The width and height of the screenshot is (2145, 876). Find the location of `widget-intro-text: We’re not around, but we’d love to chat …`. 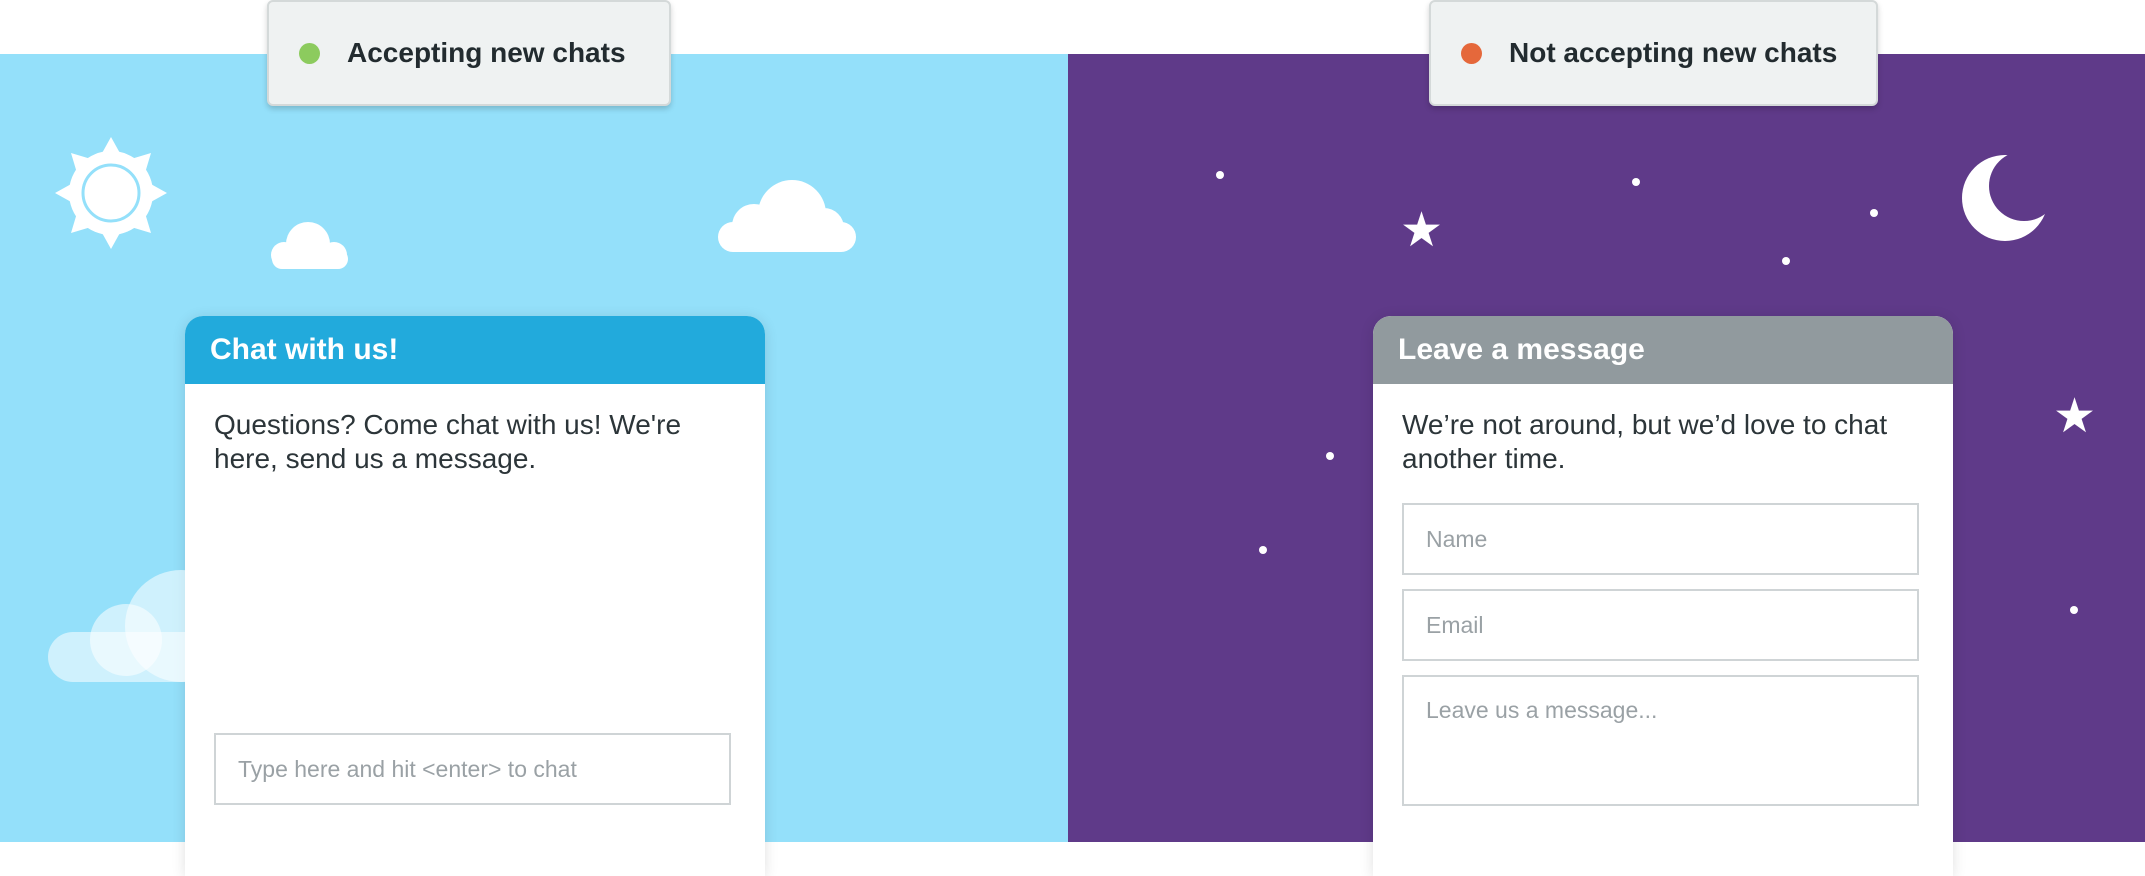

widget-intro-text: We’re not around, but we’d love to chat … is located at coordinates (1645, 441).